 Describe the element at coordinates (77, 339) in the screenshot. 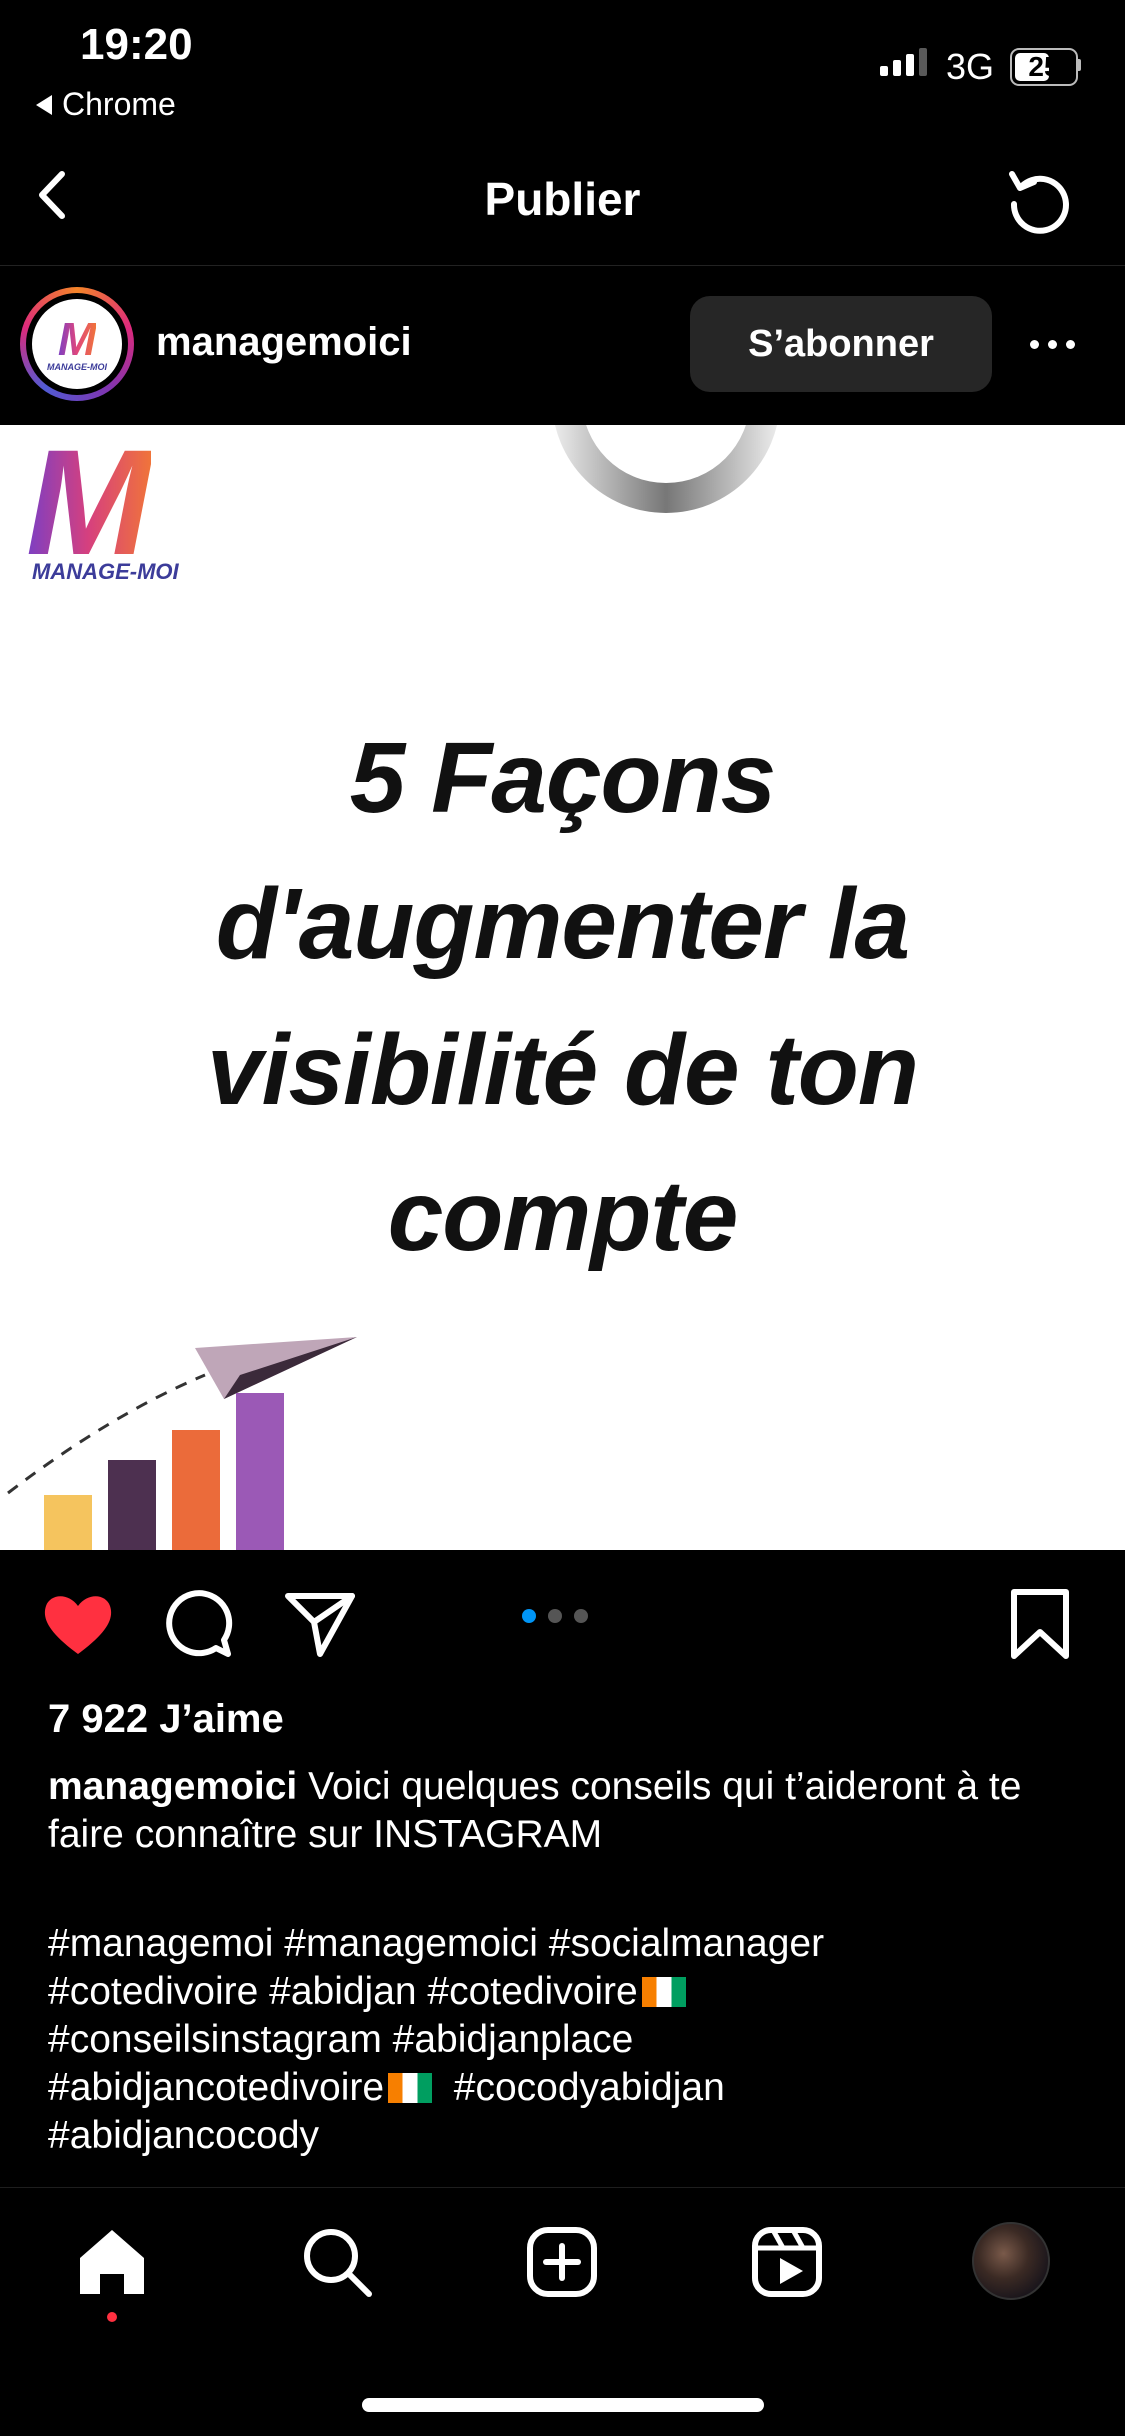

I see `avatar-logo-mark: M` at that location.